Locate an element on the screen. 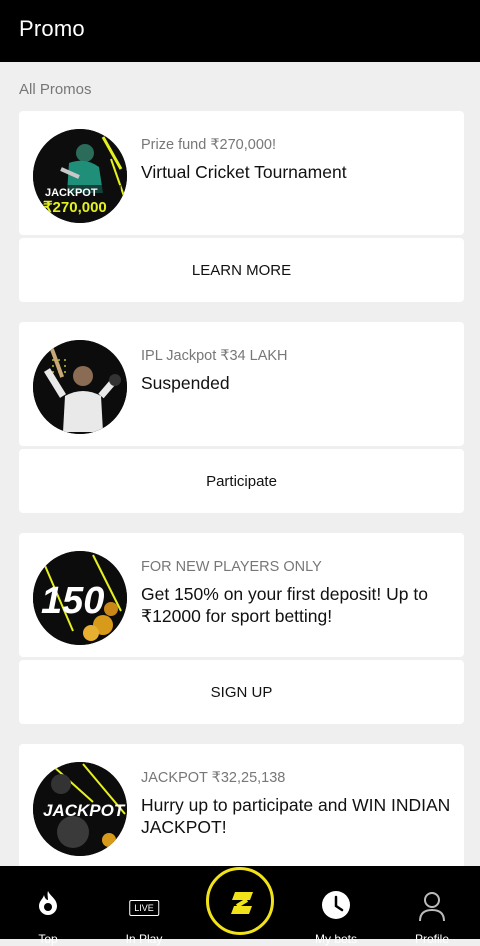 The image size is (480, 946). page-title: Promo is located at coordinates (52, 28).